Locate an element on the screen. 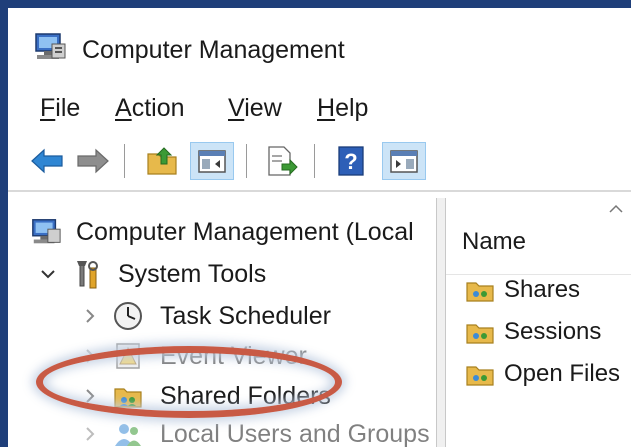  arrow-left-icon is located at coordinates (47, 161).